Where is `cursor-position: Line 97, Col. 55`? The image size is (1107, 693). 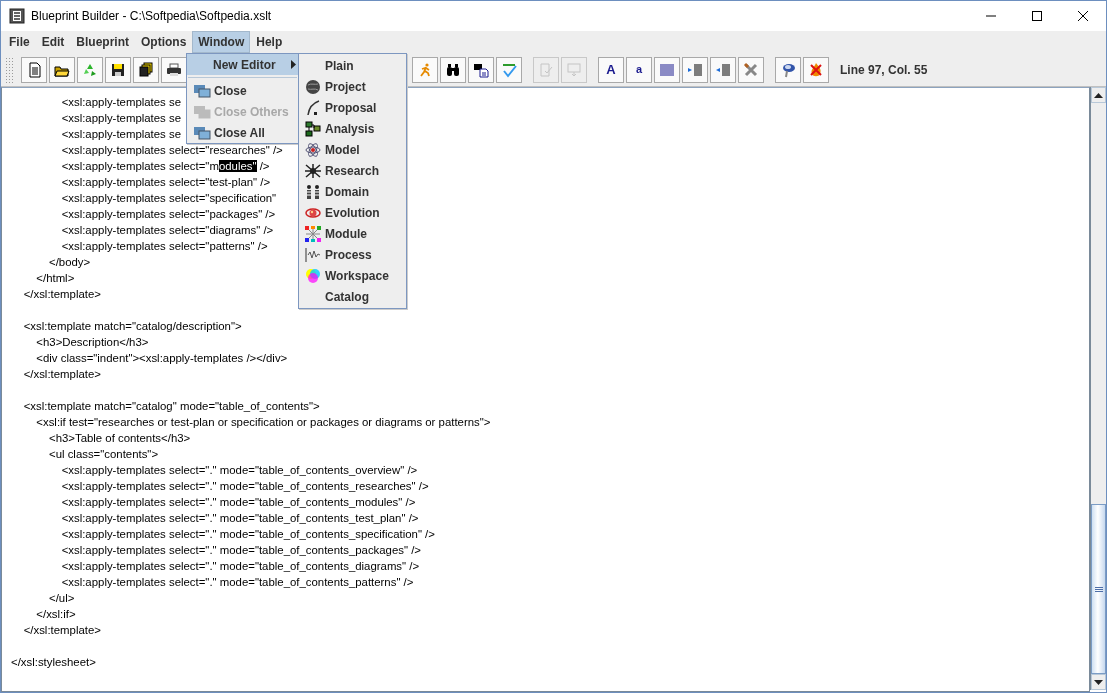
cursor-position: Line 97, Col. 55 is located at coordinates (884, 70).